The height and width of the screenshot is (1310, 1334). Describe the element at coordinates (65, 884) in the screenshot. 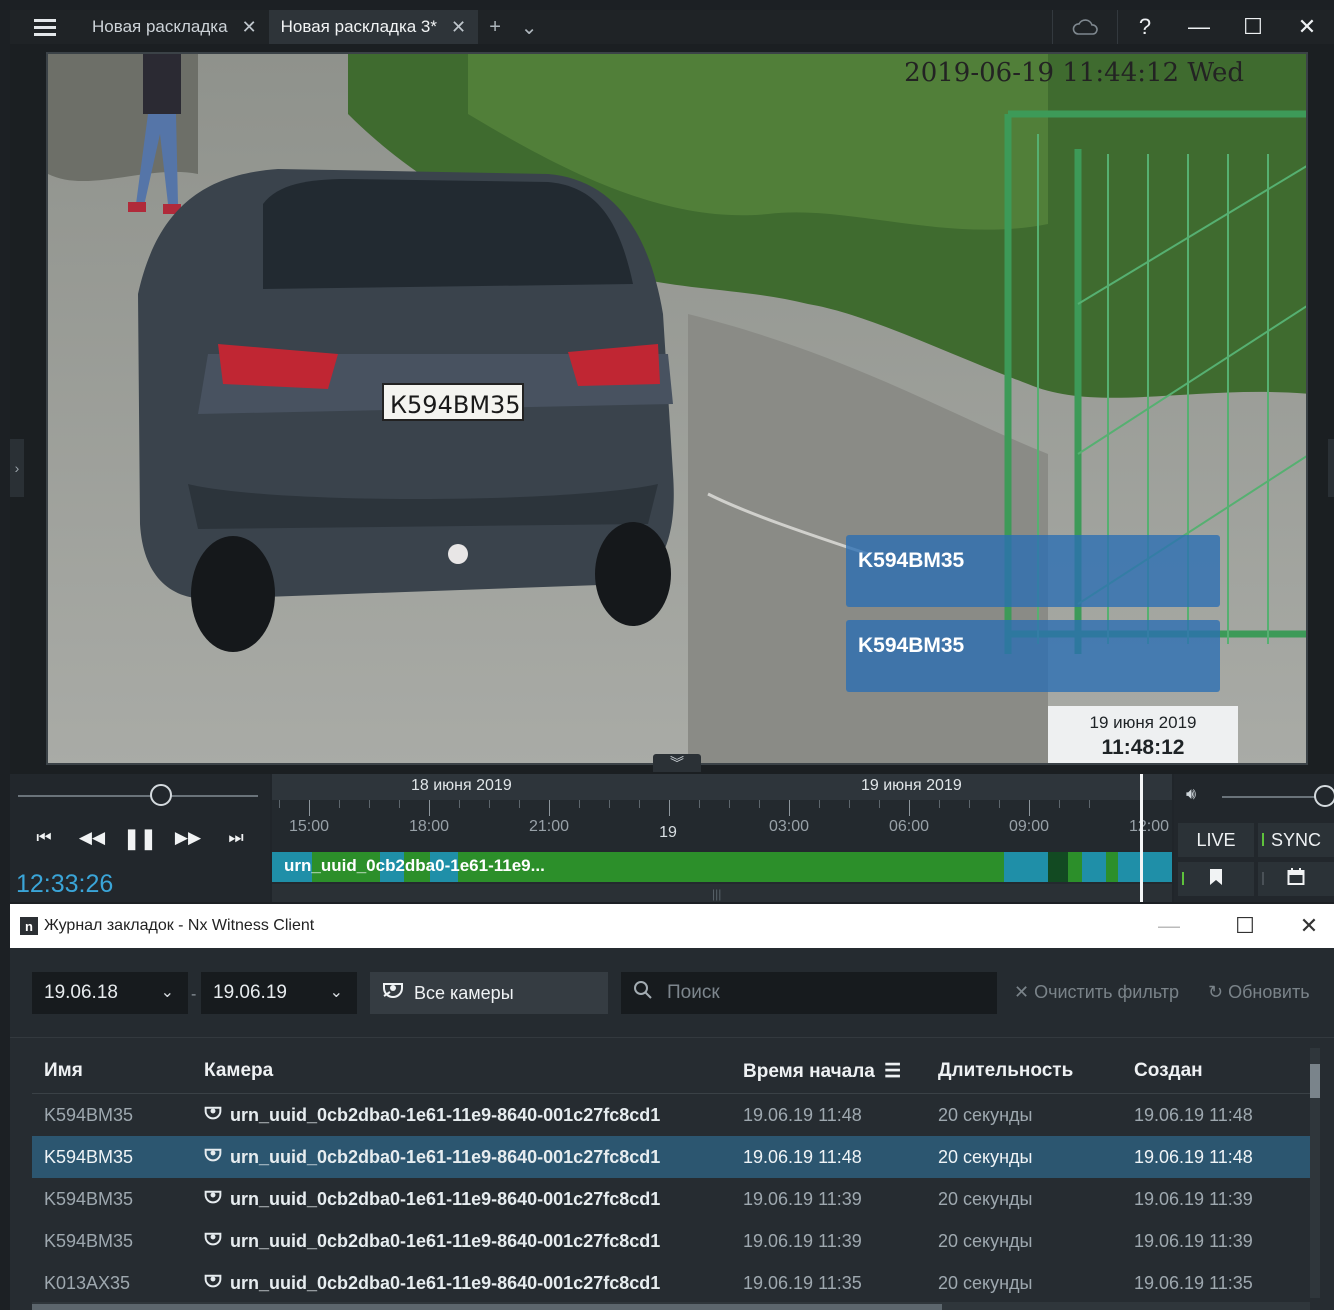

I see `current-time: 12:33:26` at that location.